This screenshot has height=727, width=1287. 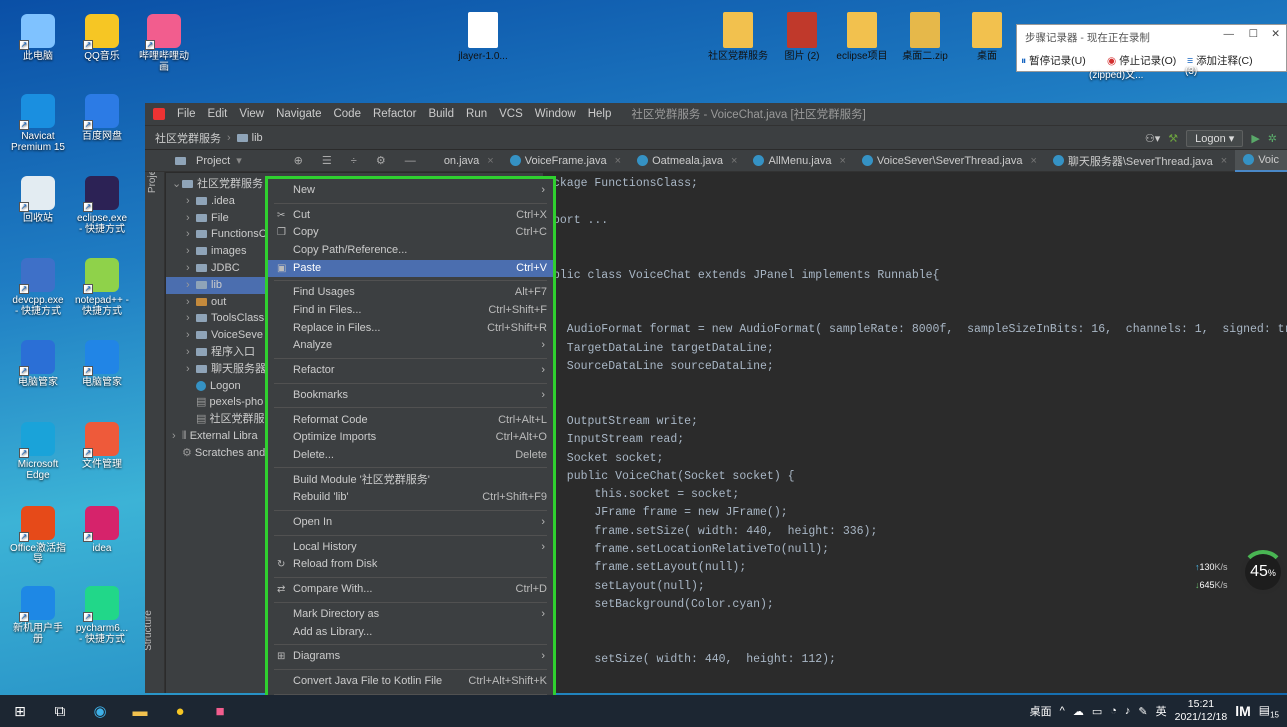 What do you see at coordinates (1261, 160) in the screenshot?
I see `editor-tab: Voic` at bounding box center [1261, 160].